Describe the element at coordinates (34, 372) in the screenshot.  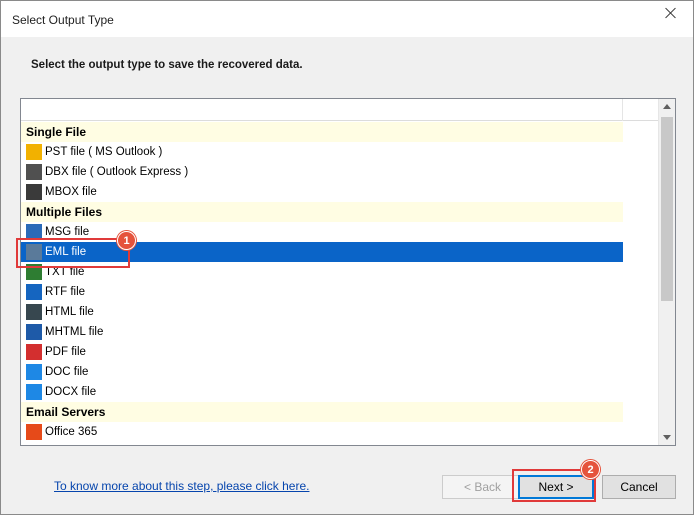
I see `doc-icon` at that location.